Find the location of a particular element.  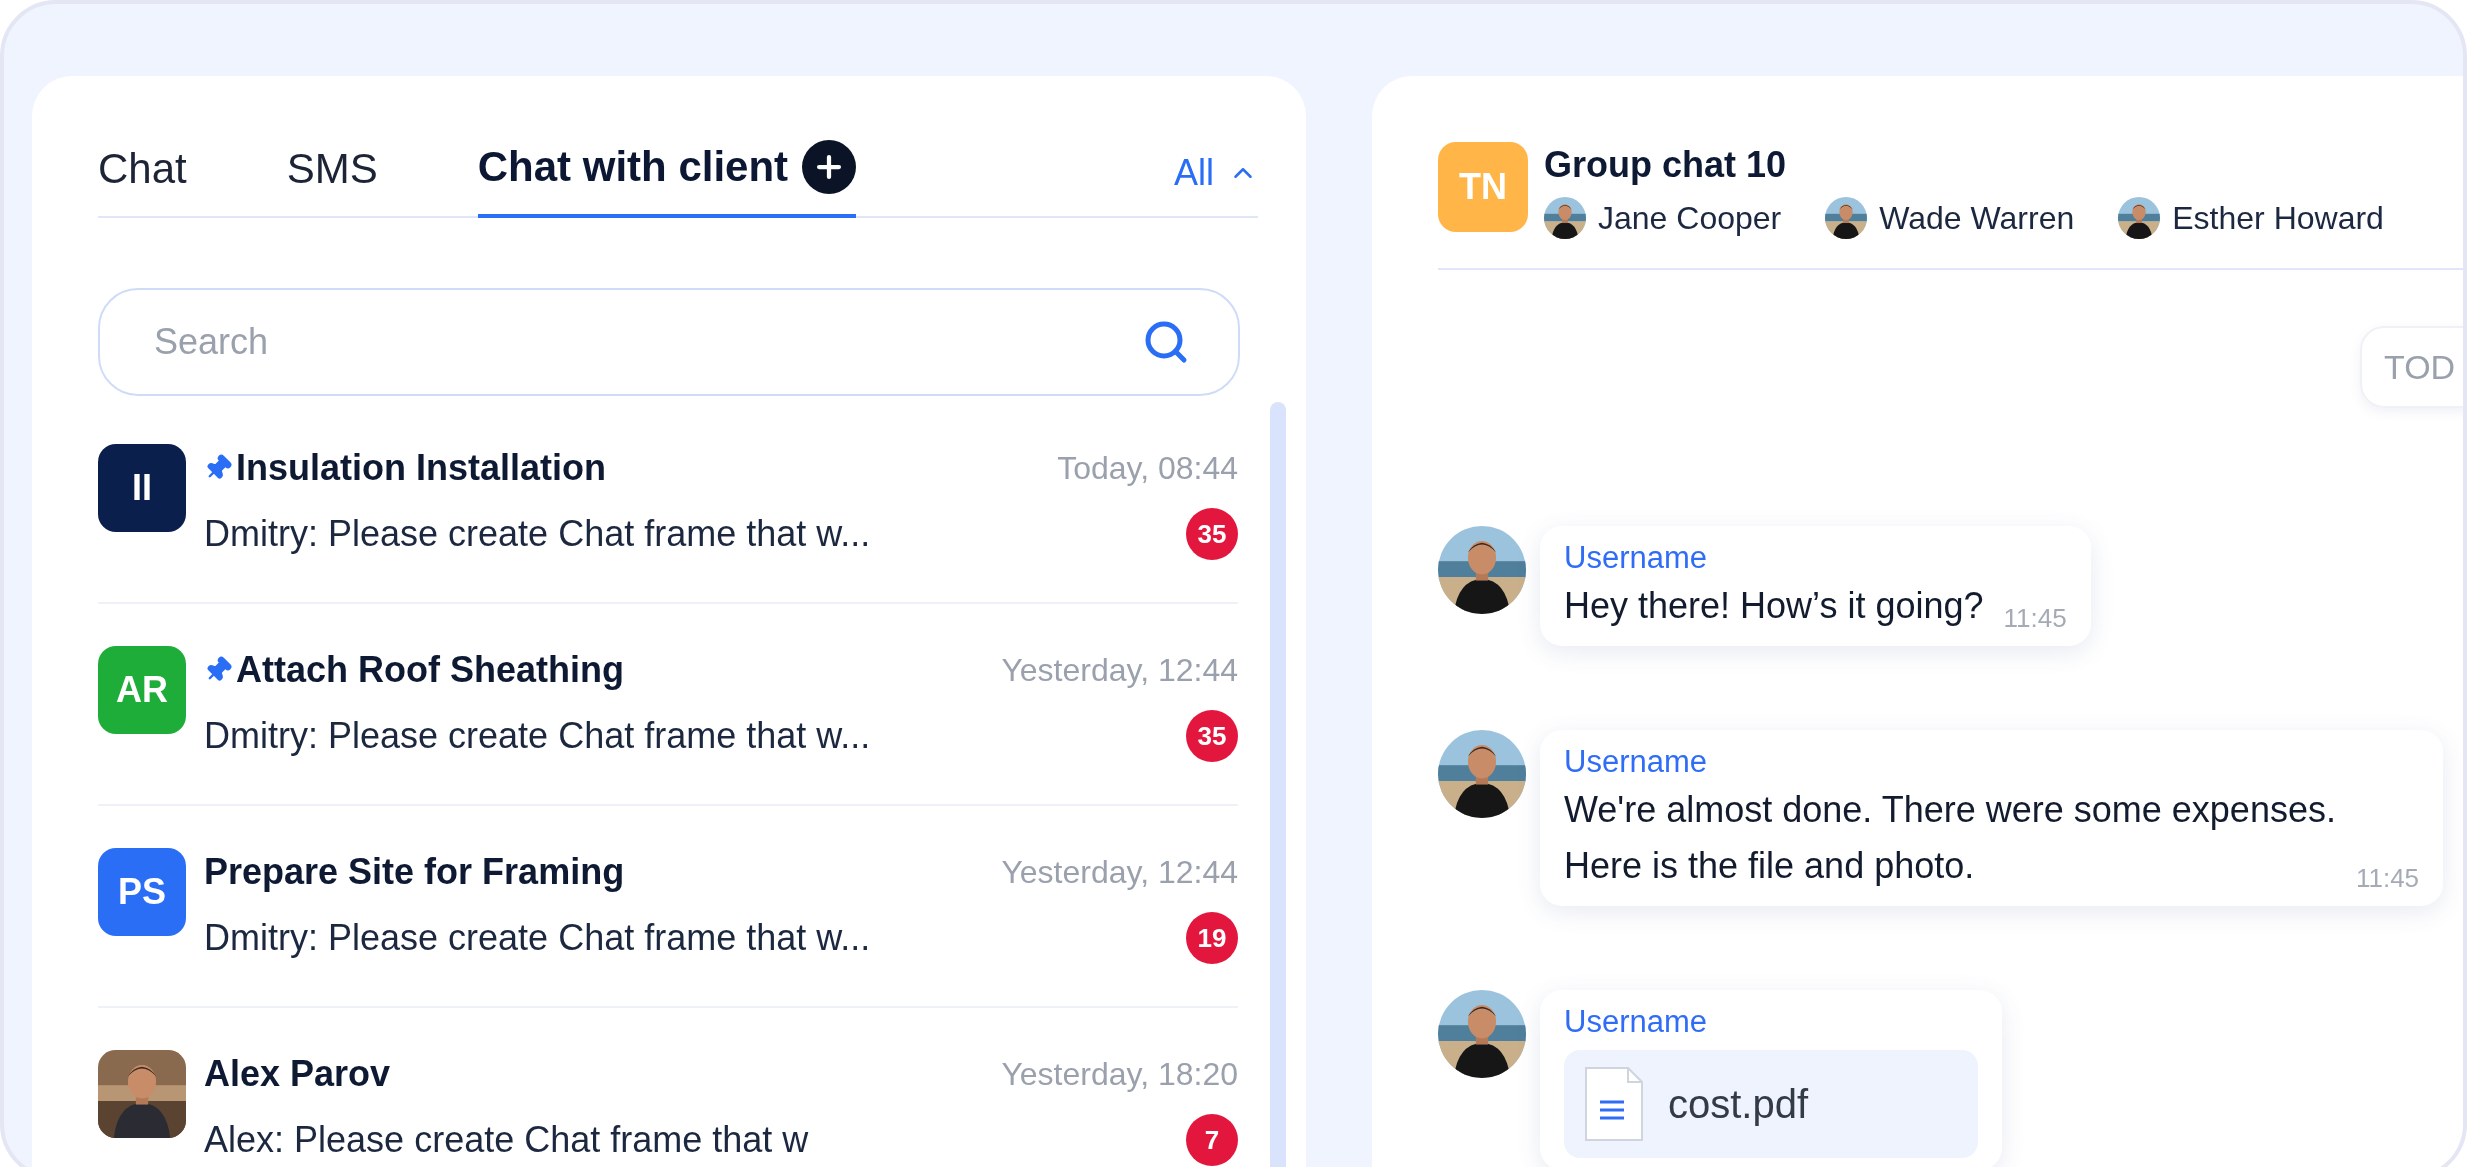

group-title: Group chat 10 is located at coordinates (1666, 165).